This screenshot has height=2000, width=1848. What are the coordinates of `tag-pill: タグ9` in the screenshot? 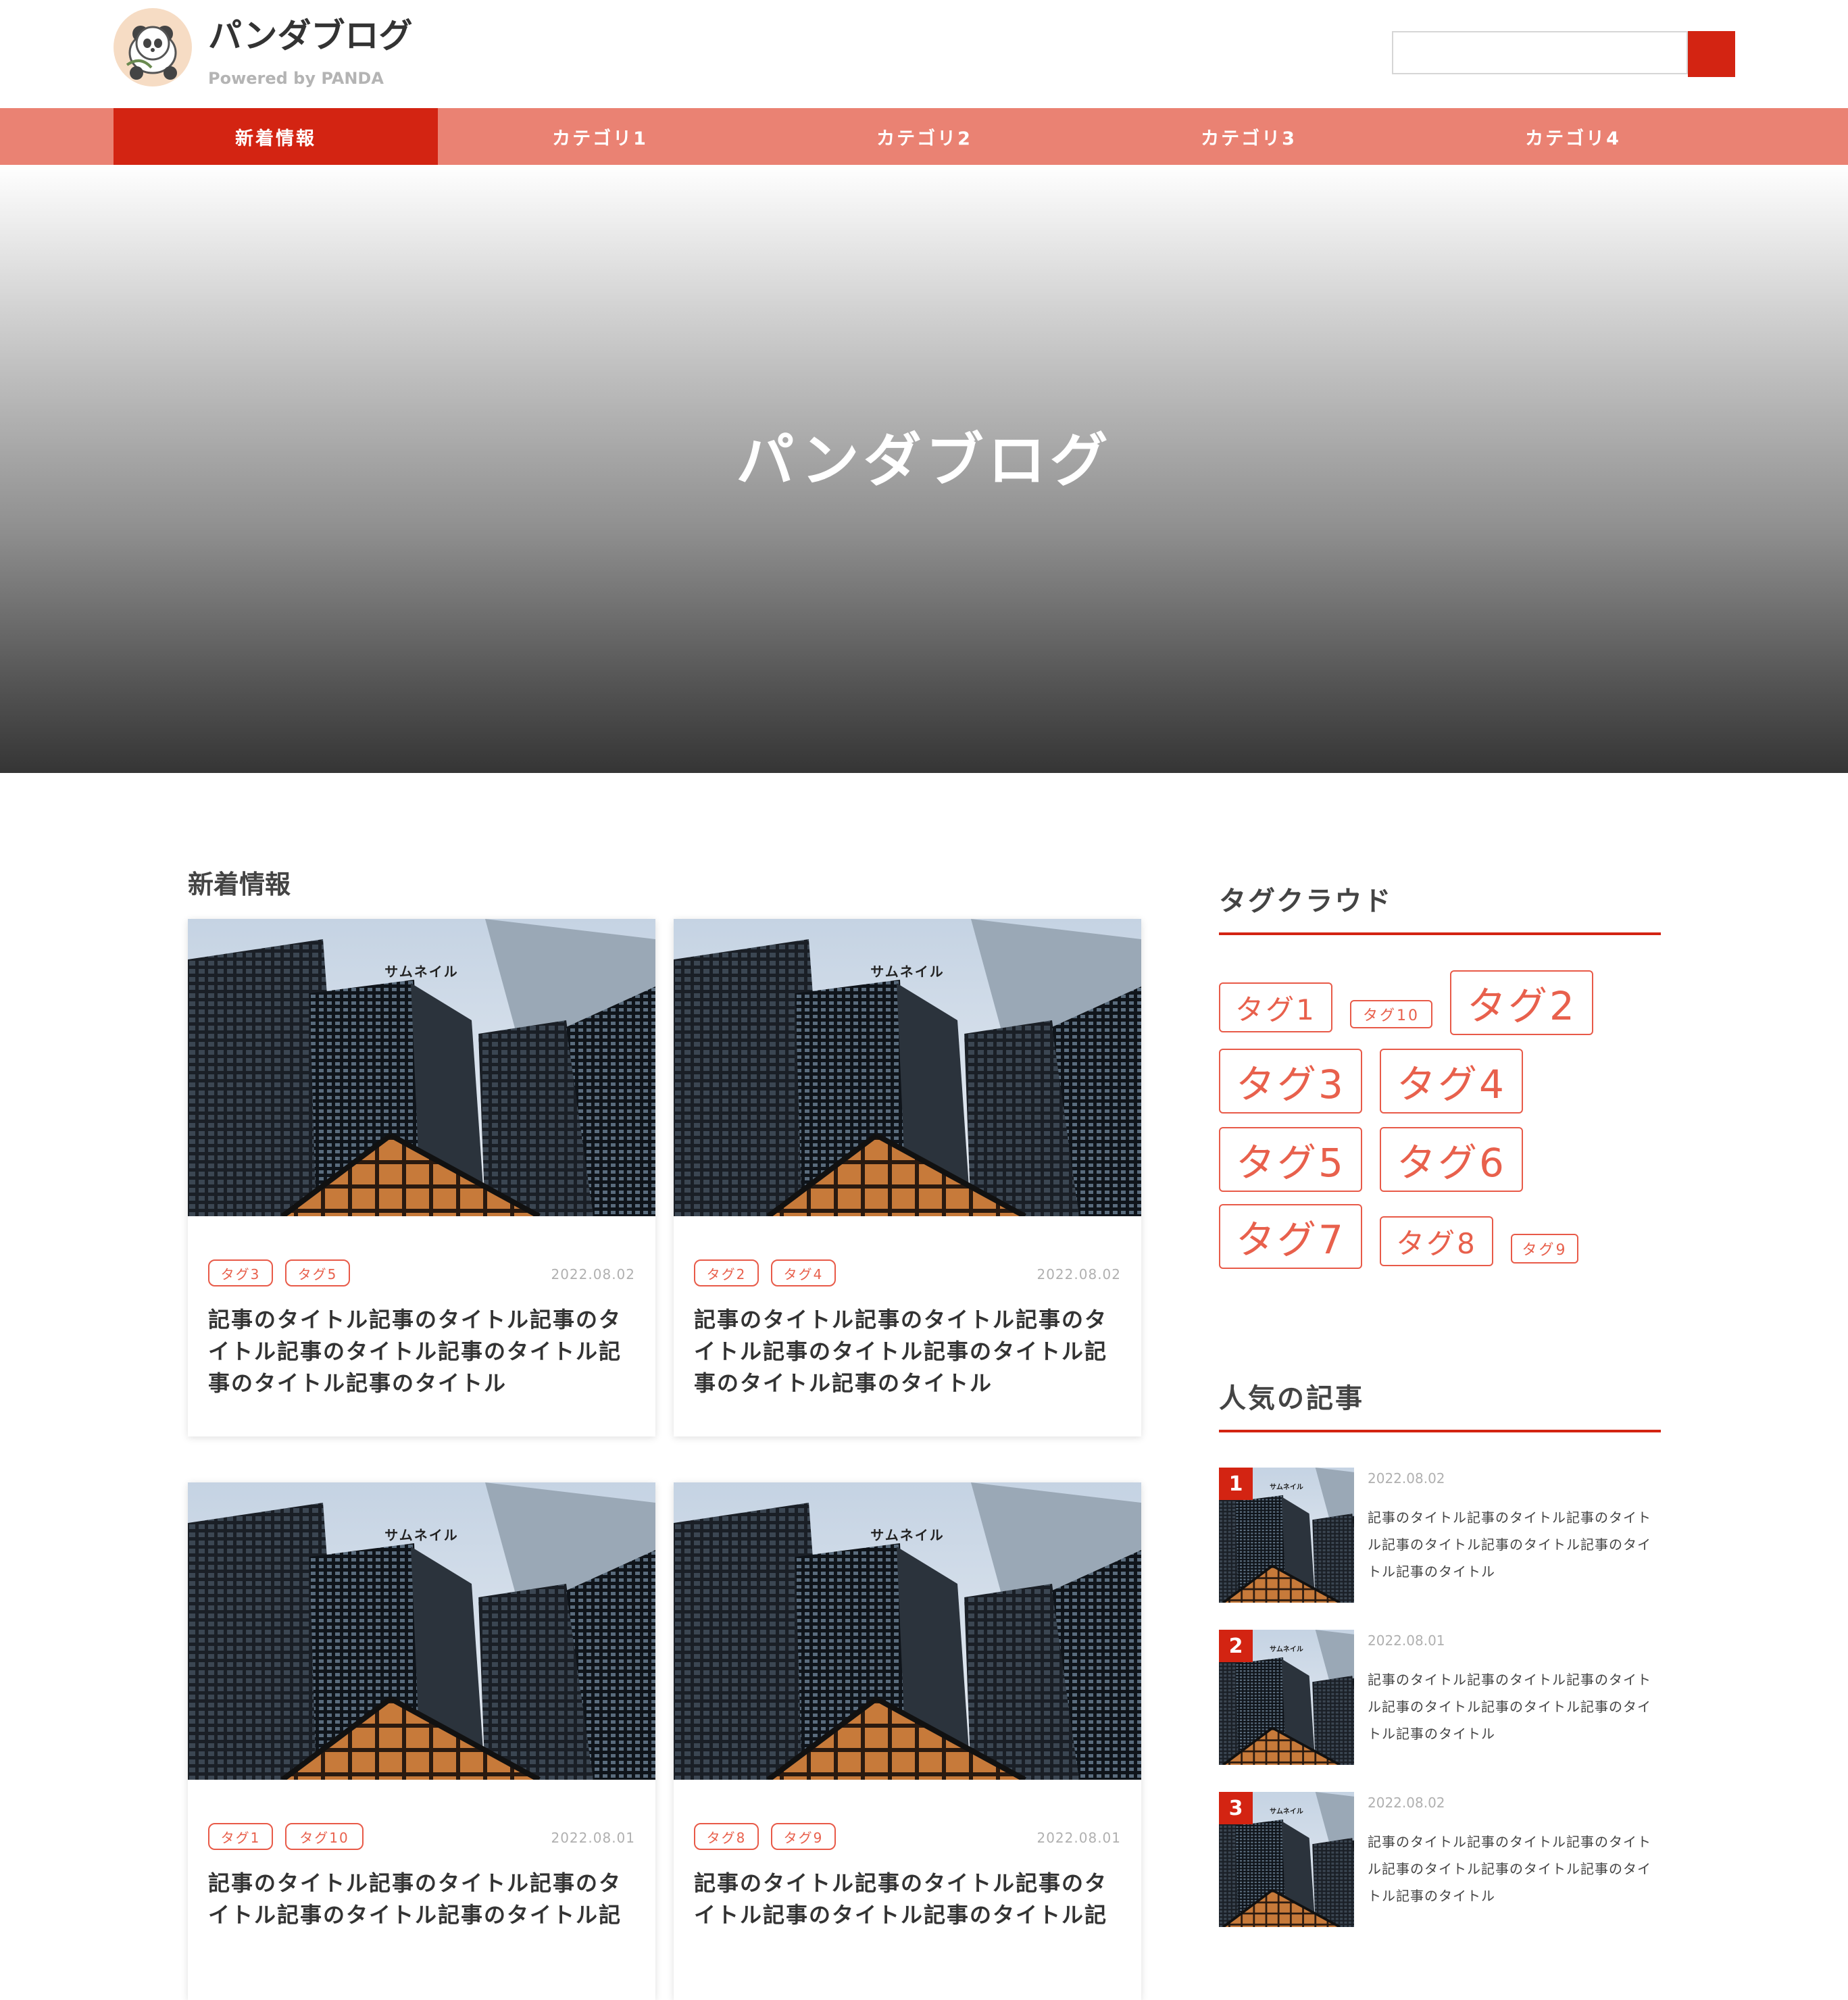 It's located at (804, 1836).